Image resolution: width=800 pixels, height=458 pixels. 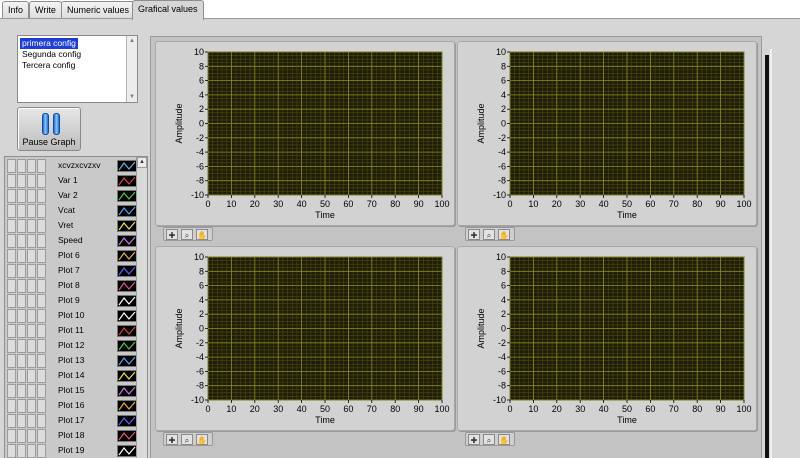 What do you see at coordinates (93, 316) in the screenshot?
I see `legend-item: Plot 10` at bounding box center [93, 316].